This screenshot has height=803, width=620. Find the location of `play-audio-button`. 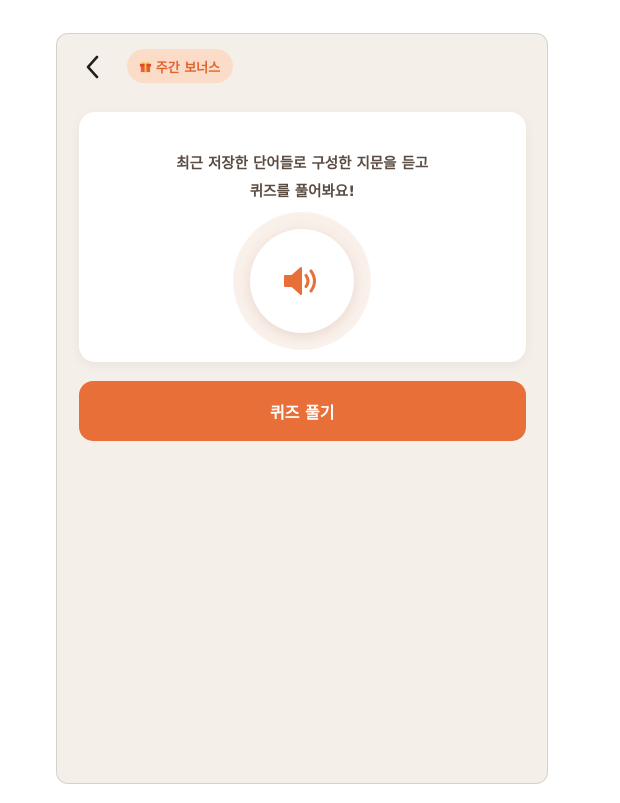

play-audio-button is located at coordinates (302, 281).